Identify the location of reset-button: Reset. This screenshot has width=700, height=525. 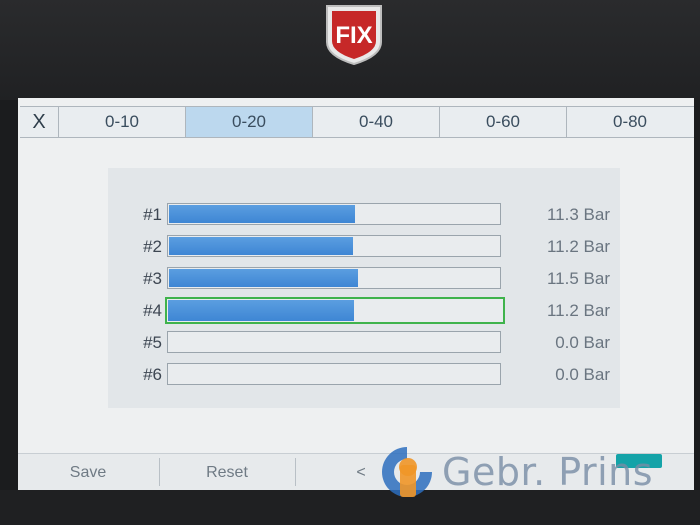
(227, 472).